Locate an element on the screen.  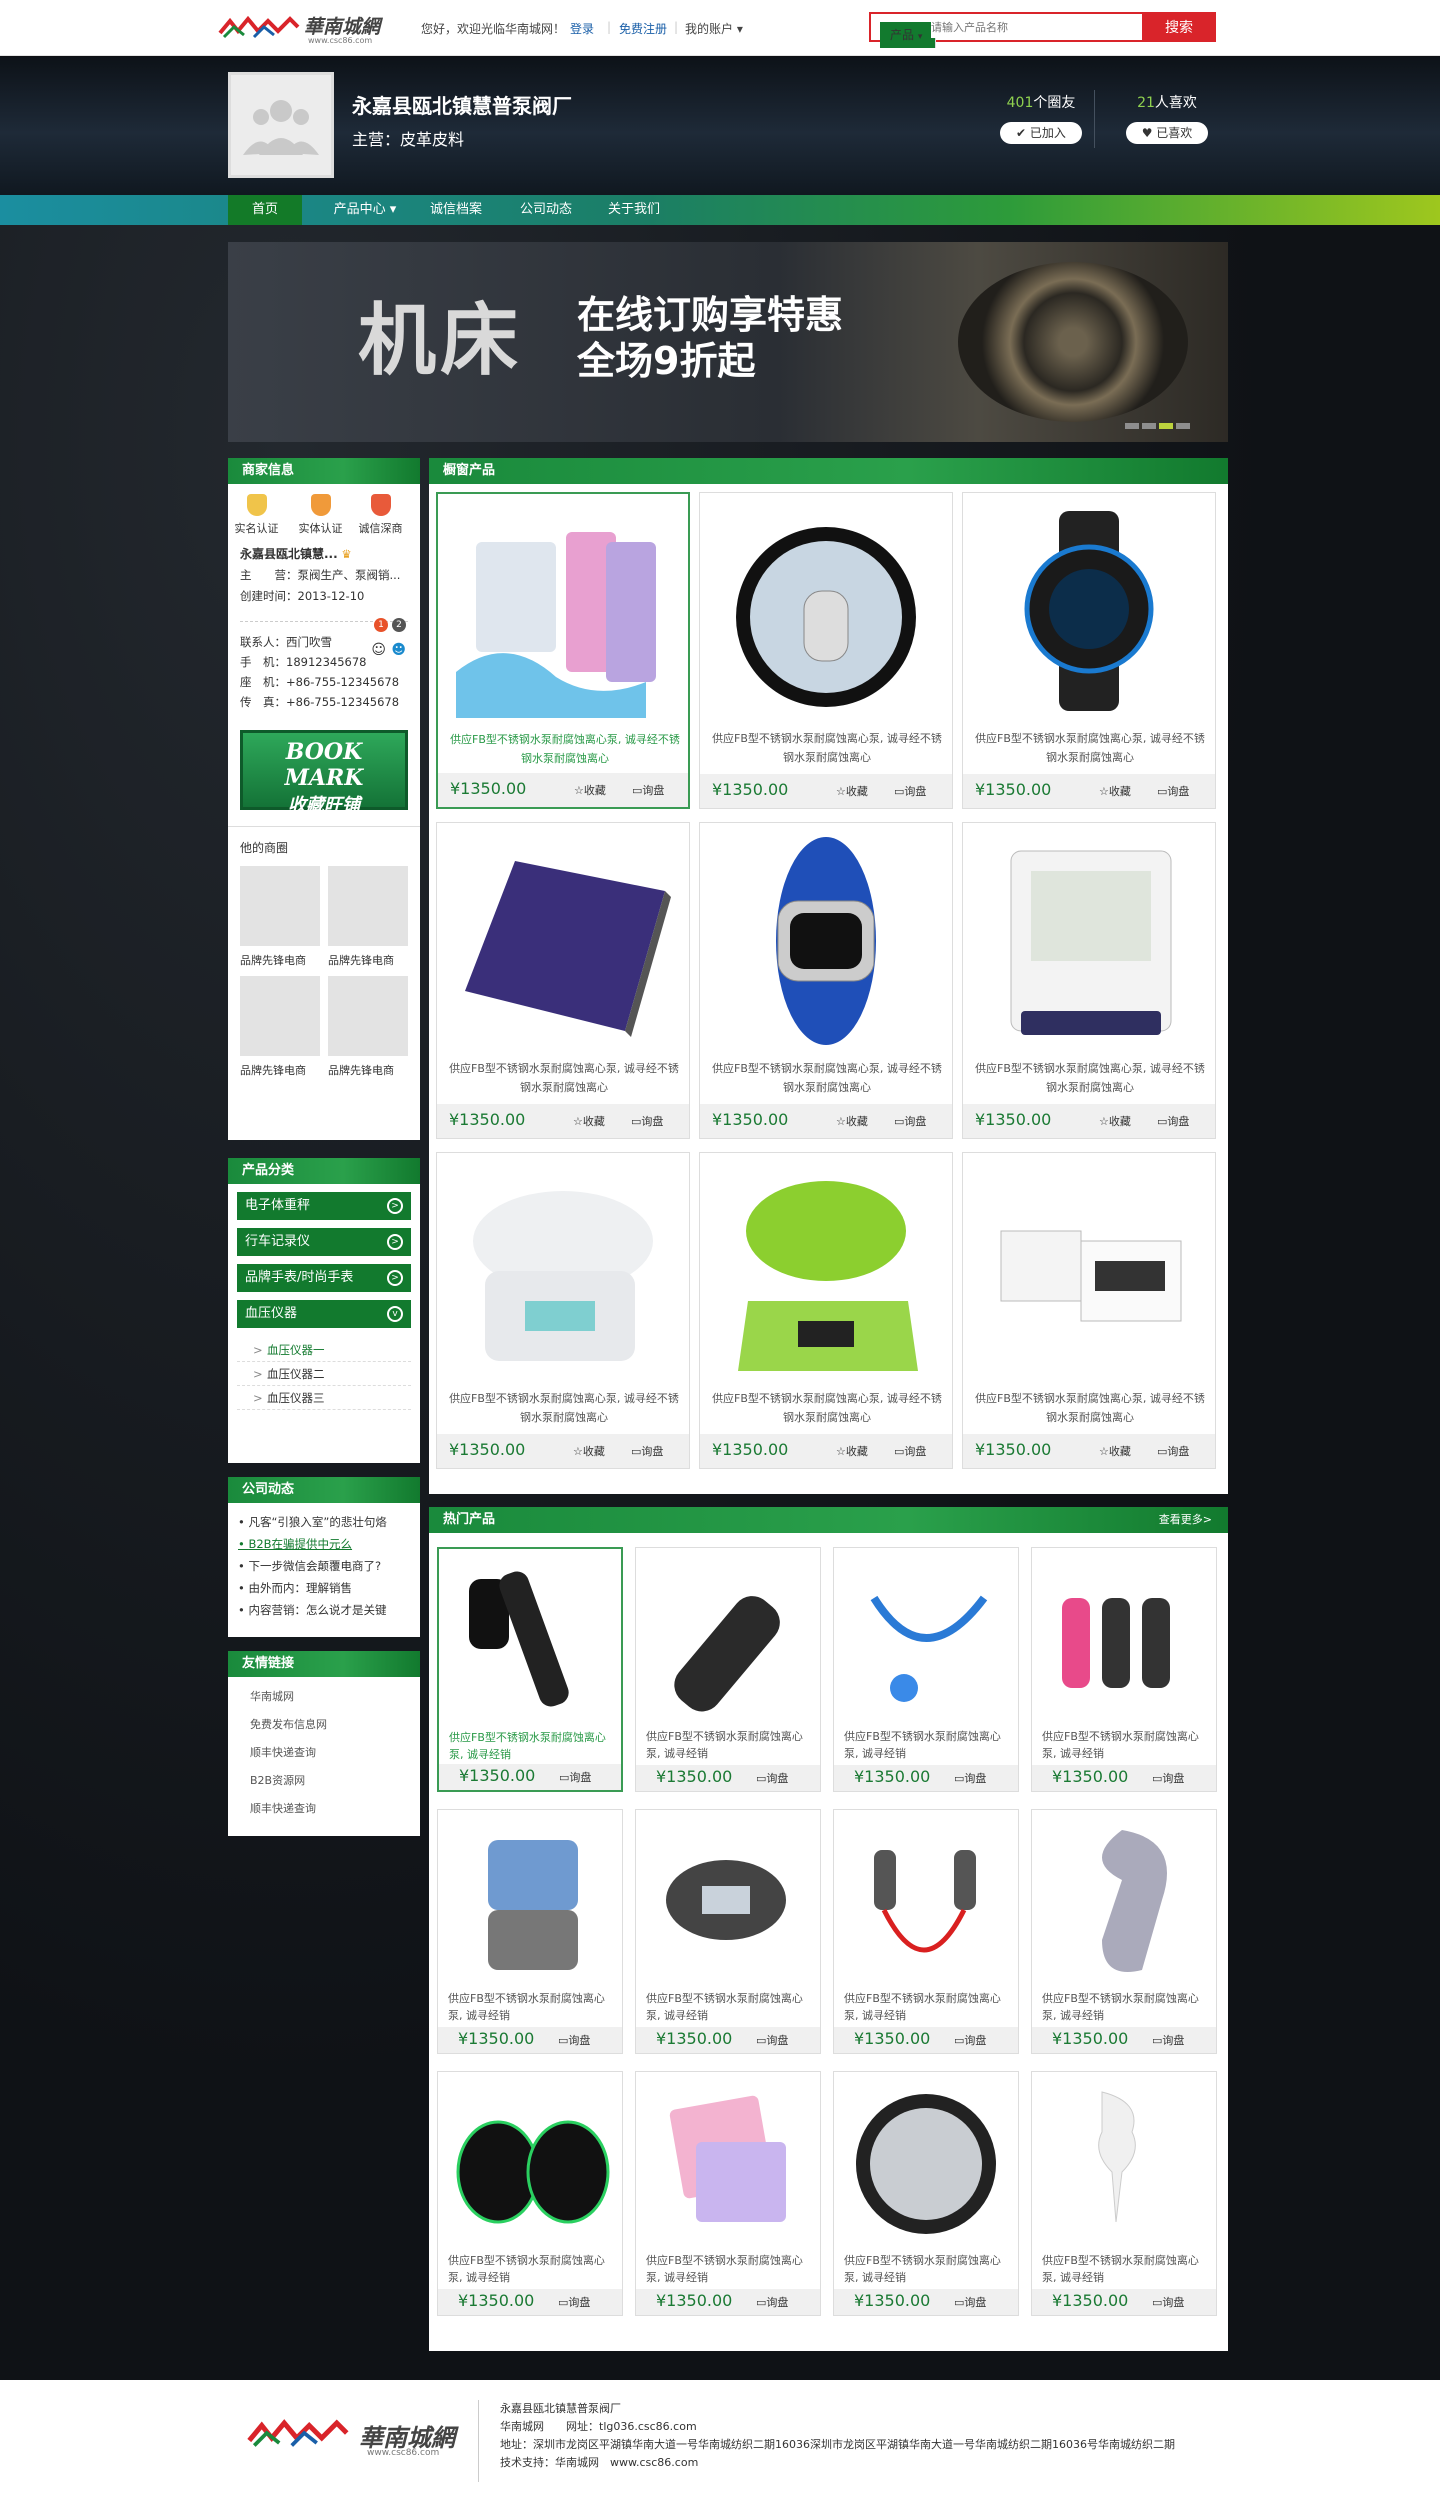
category-item: 行车记录仪 > is located at coordinates (324, 1242).